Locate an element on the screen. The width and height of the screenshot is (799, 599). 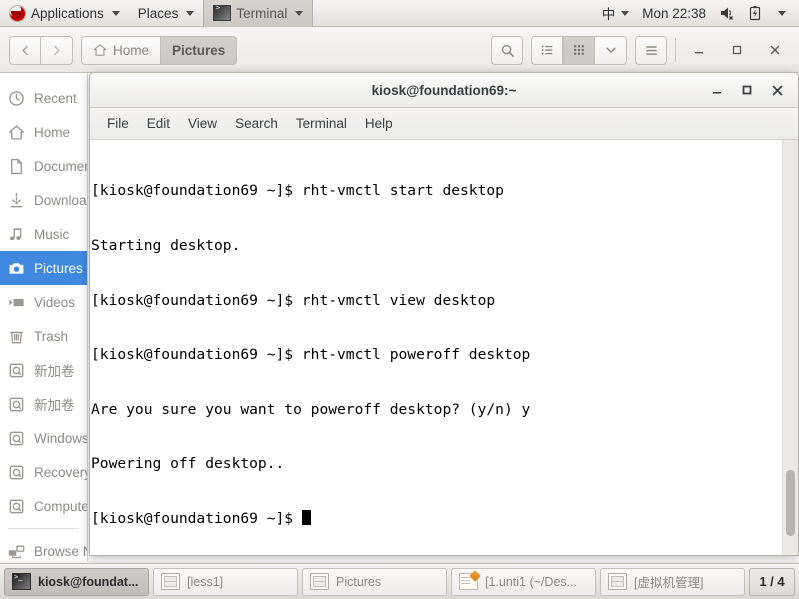
applications-menu-label: Applications is located at coordinates (67, 13).